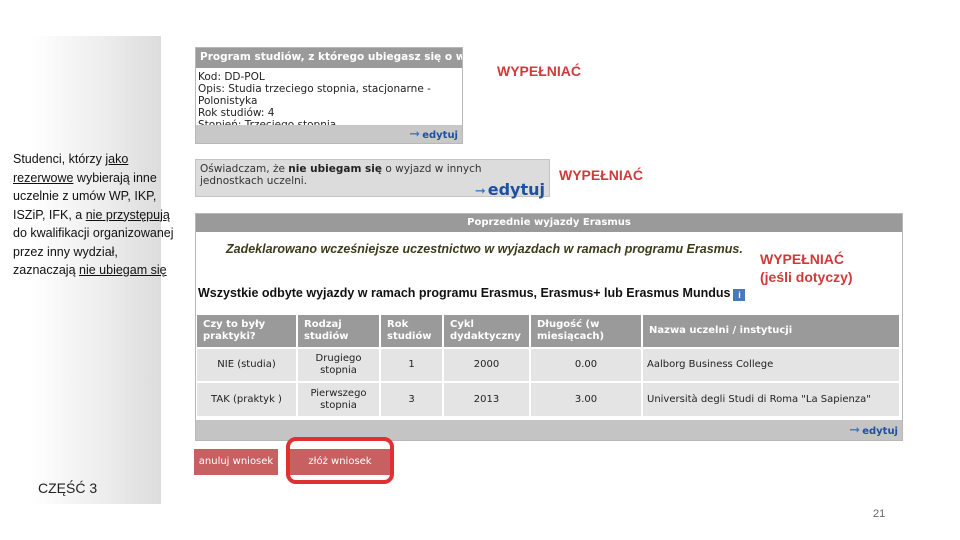 This screenshot has width=960, height=540. What do you see at coordinates (586, 331) in the screenshot?
I see `column-header: Długość (w miesiącach)` at bounding box center [586, 331].